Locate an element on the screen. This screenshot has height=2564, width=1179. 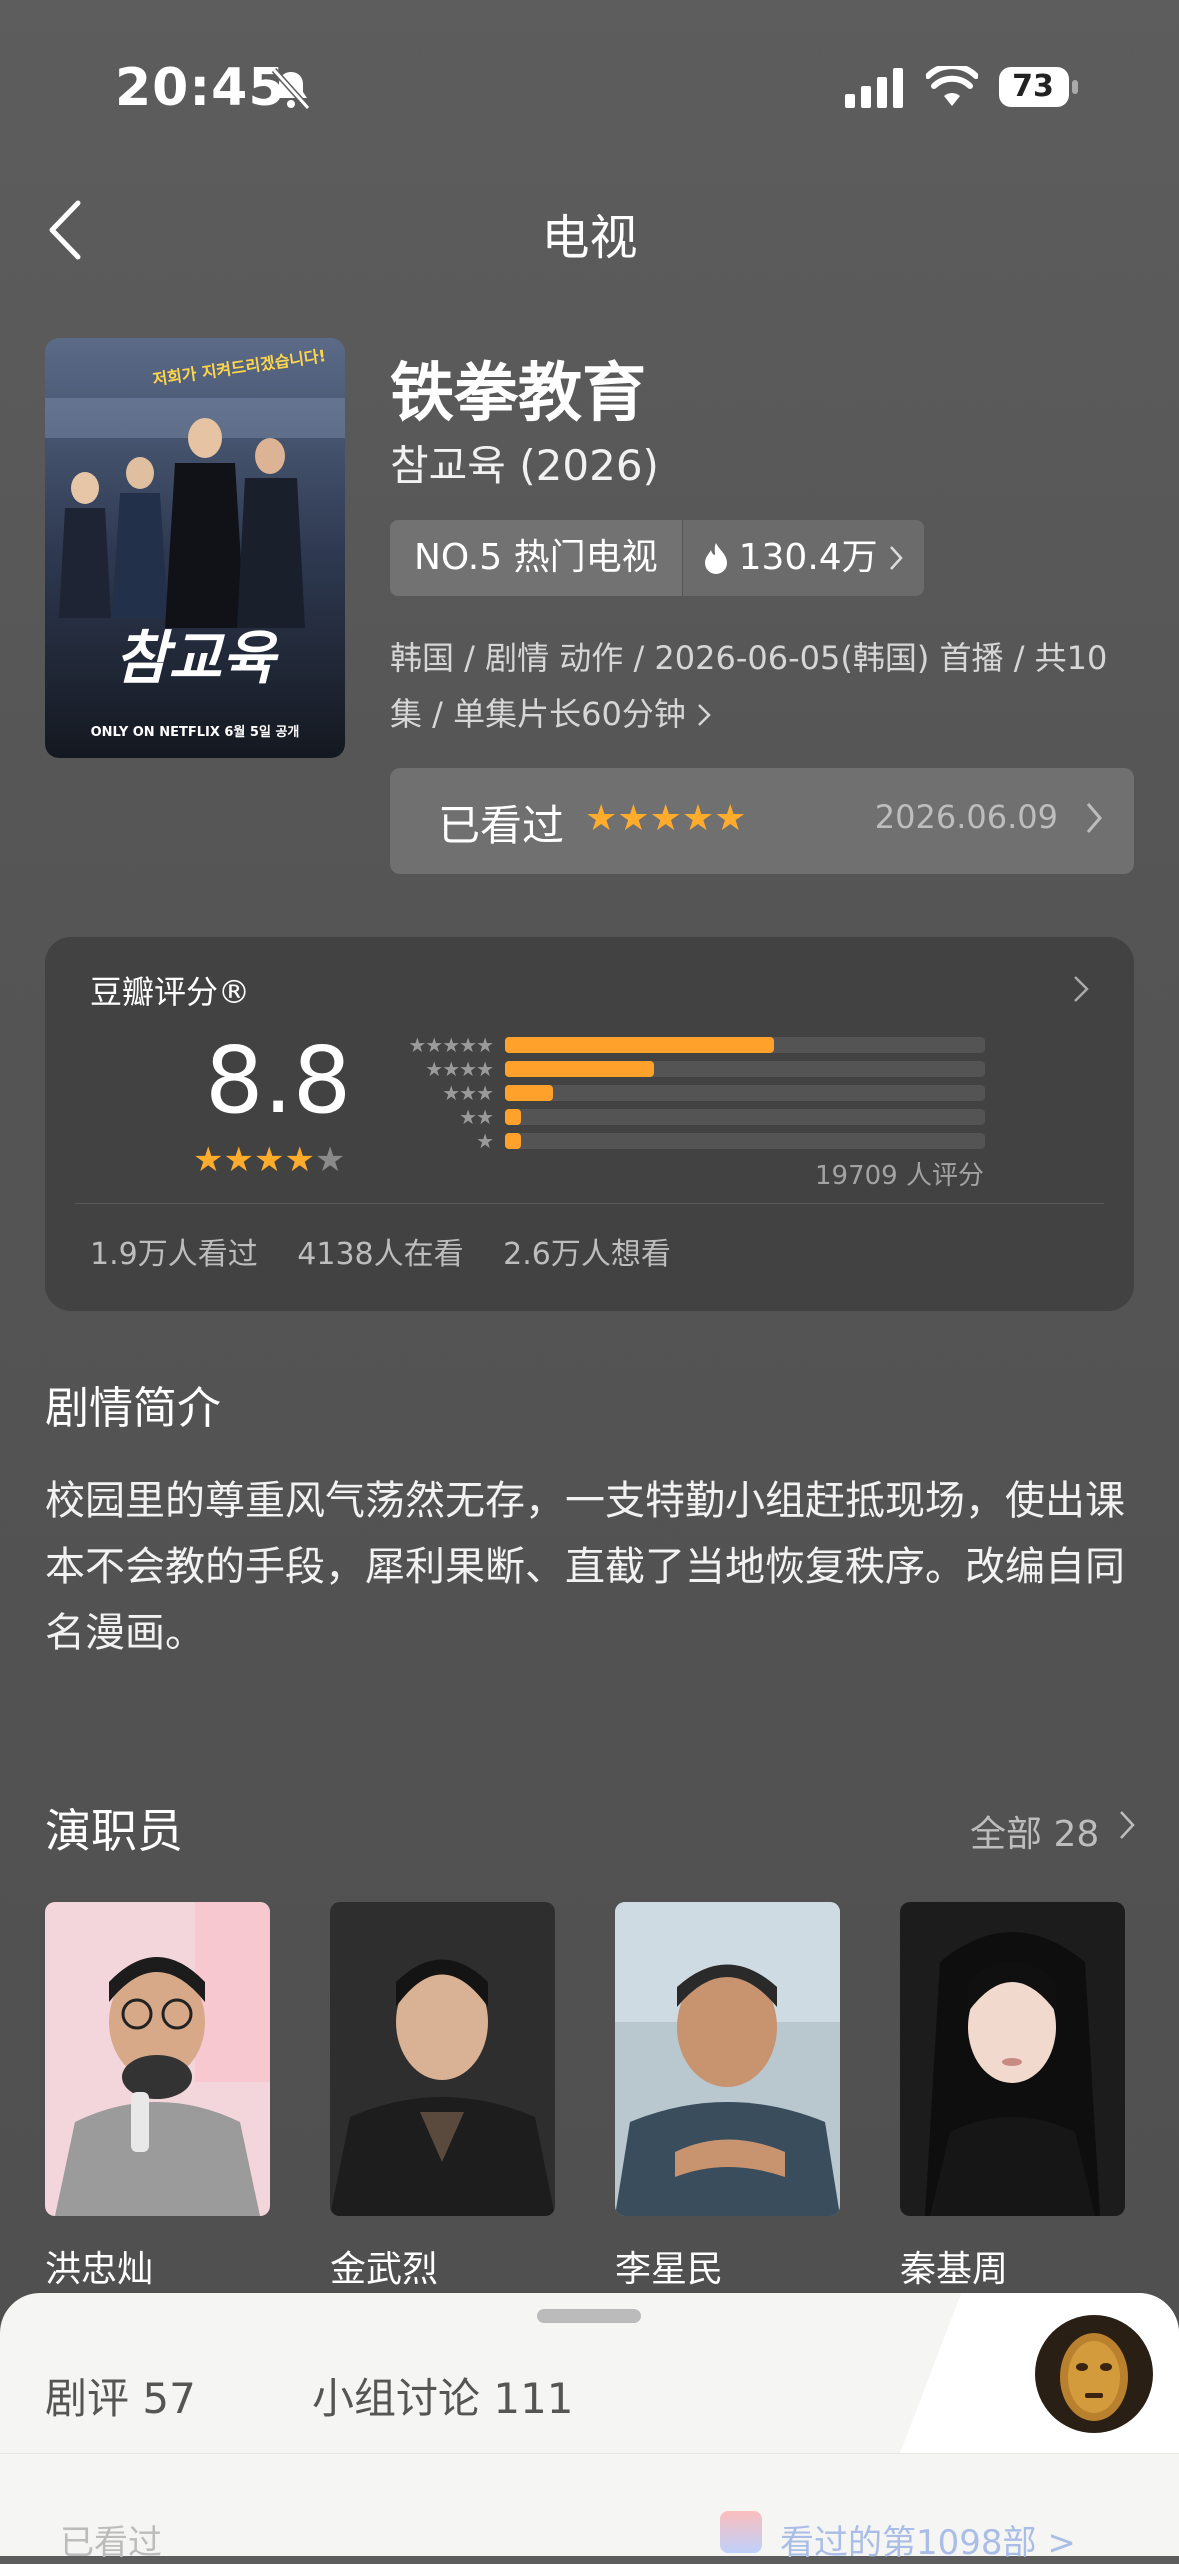
poster-title-text: 참교육 is located at coordinates (197, 658).